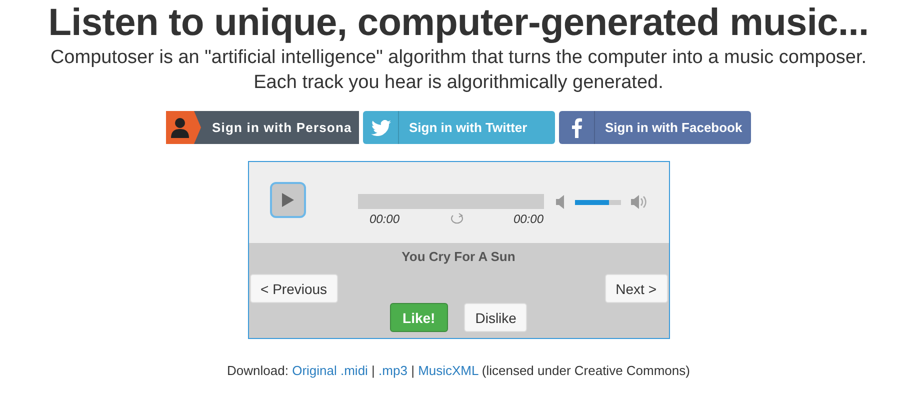 Image resolution: width=917 pixels, height=408 pixels. I want to click on download-link: Original .midi, so click(330, 370).